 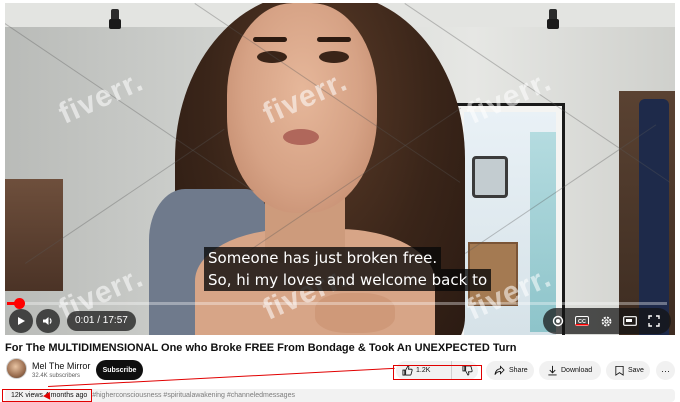 I want to click on gear-icon, so click(x=606, y=321).